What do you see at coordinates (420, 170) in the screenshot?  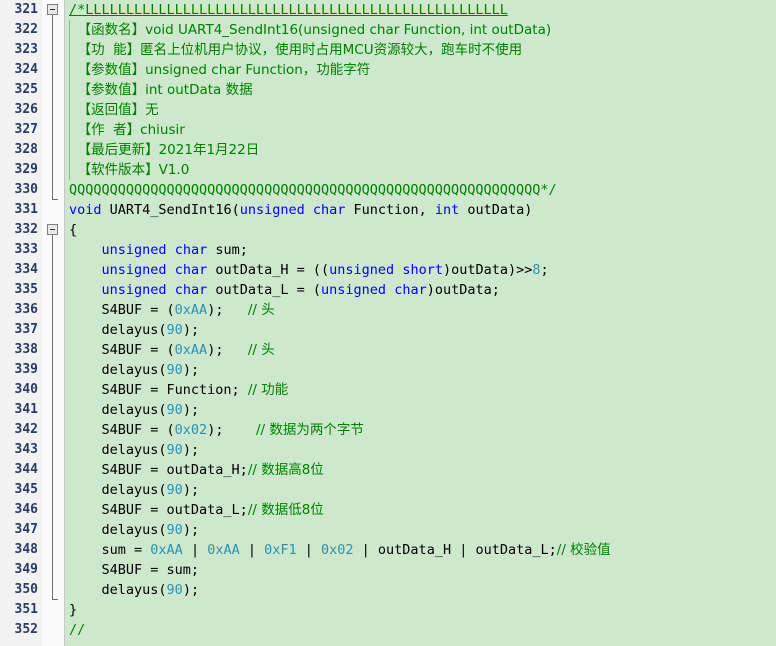 I see `code-line-329: 【软件版本】V1.0` at bounding box center [420, 170].